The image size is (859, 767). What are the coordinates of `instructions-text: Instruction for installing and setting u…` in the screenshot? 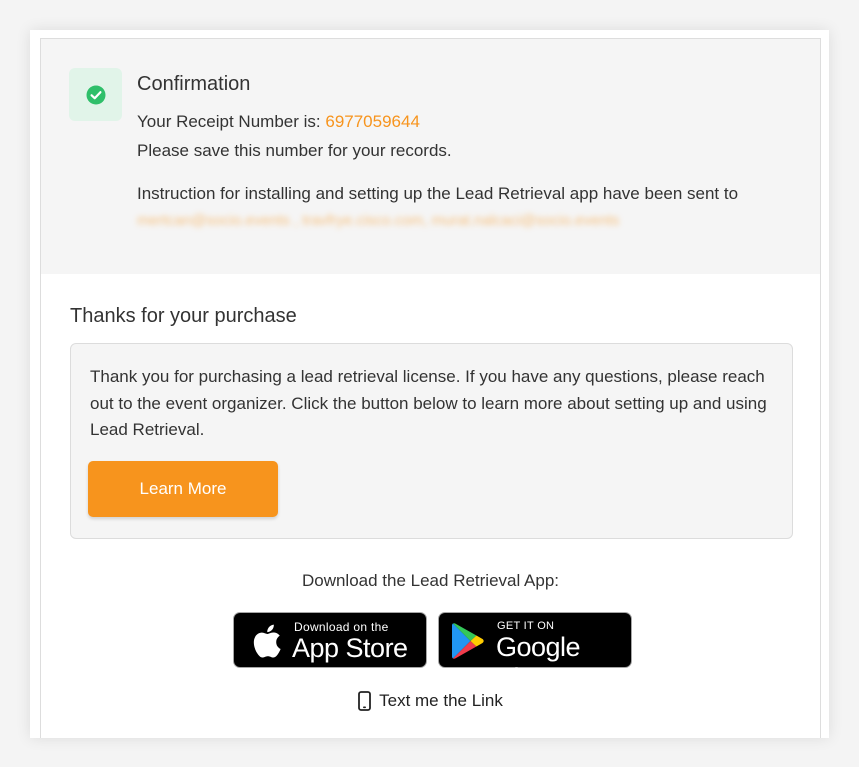 It's located at (438, 193).